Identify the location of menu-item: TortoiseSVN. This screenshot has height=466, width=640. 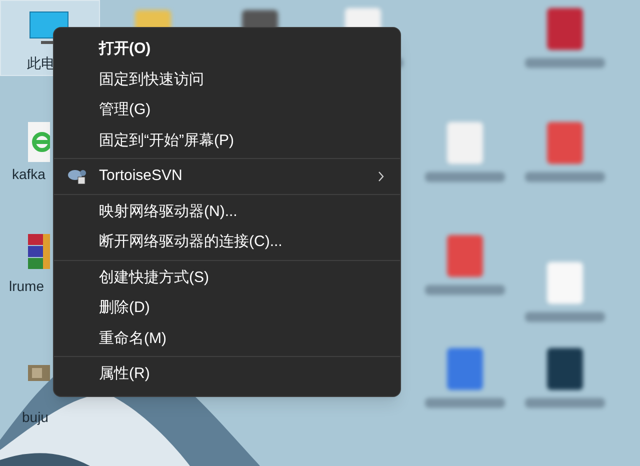
(227, 176).